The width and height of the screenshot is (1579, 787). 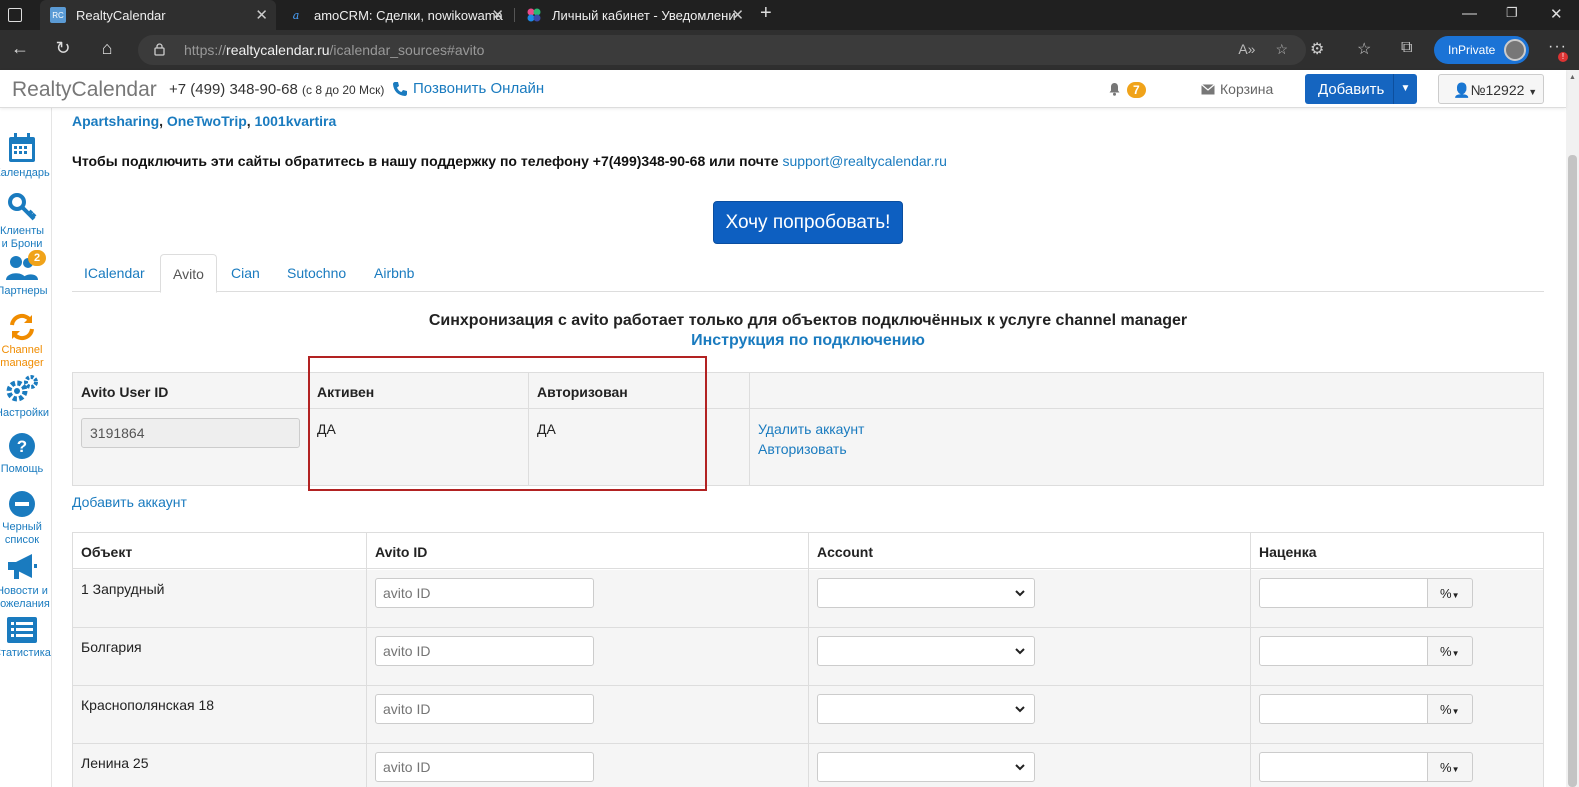 What do you see at coordinates (634, 15) in the screenshot?
I see `browser-tab-cabinet: Личный кабинет - Уведомлени ✕` at bounding box center [634, 15].